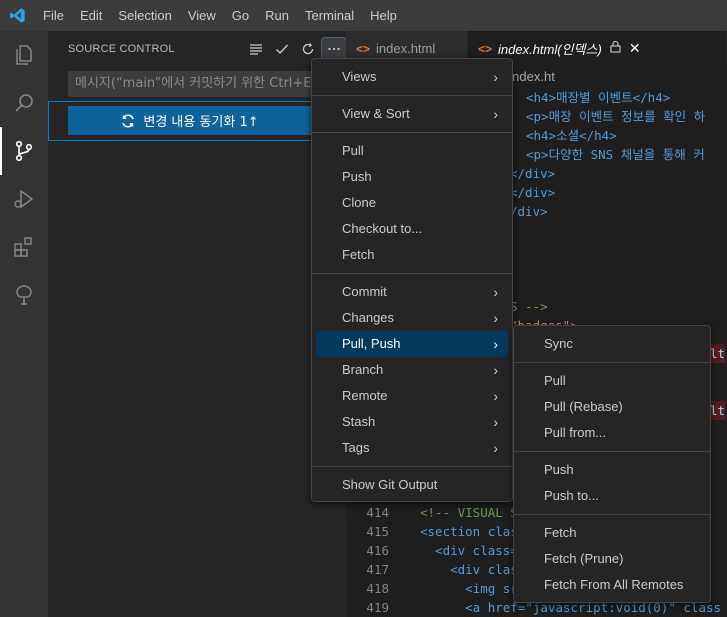 This screenshot has height=617, width=727. What do you see at coordinates (412, 448) in the screenshot?
I see `menu-item-tags: Tags ›` at bounding box center [412, 448].